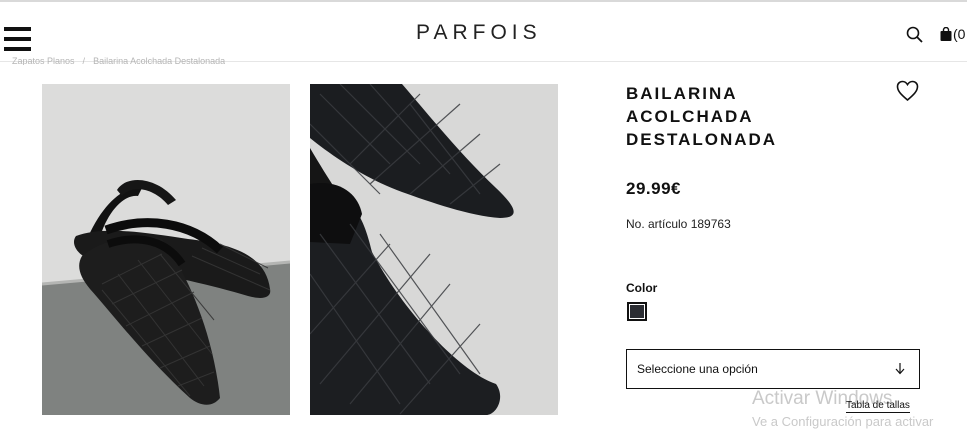  Describe the element at coordinates (479, 33) in the screenshot. I see `brand-logo: PARFOIS` at that location.